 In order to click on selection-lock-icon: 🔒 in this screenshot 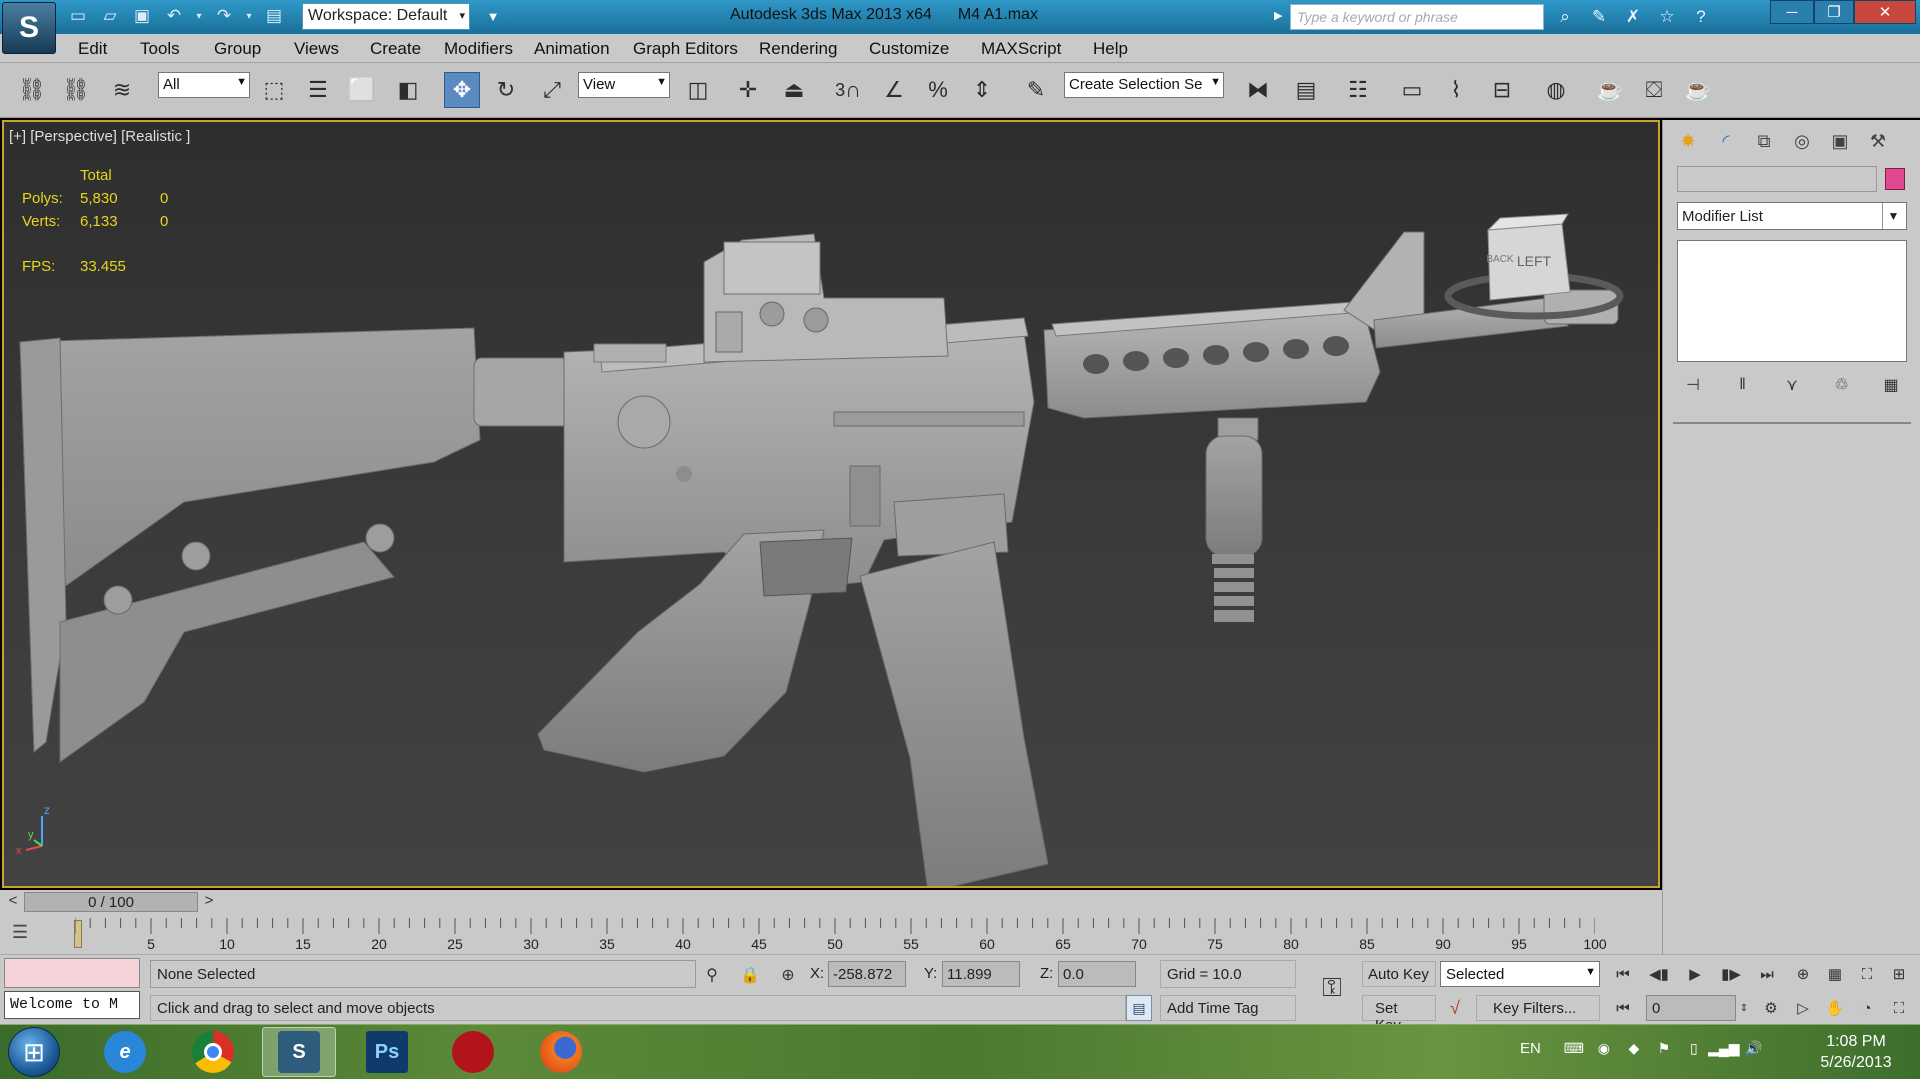, I will do `click(750, 975)`.